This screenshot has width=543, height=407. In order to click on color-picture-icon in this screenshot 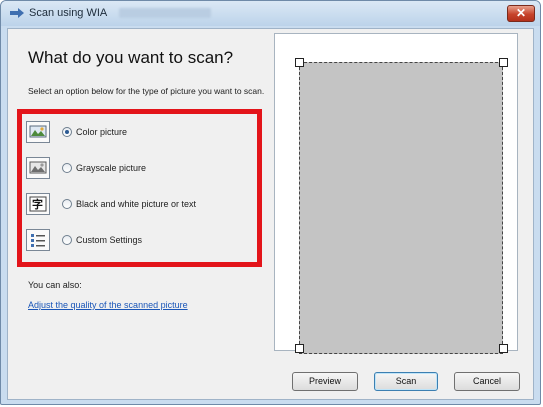, I will do `click(38, 132)`.